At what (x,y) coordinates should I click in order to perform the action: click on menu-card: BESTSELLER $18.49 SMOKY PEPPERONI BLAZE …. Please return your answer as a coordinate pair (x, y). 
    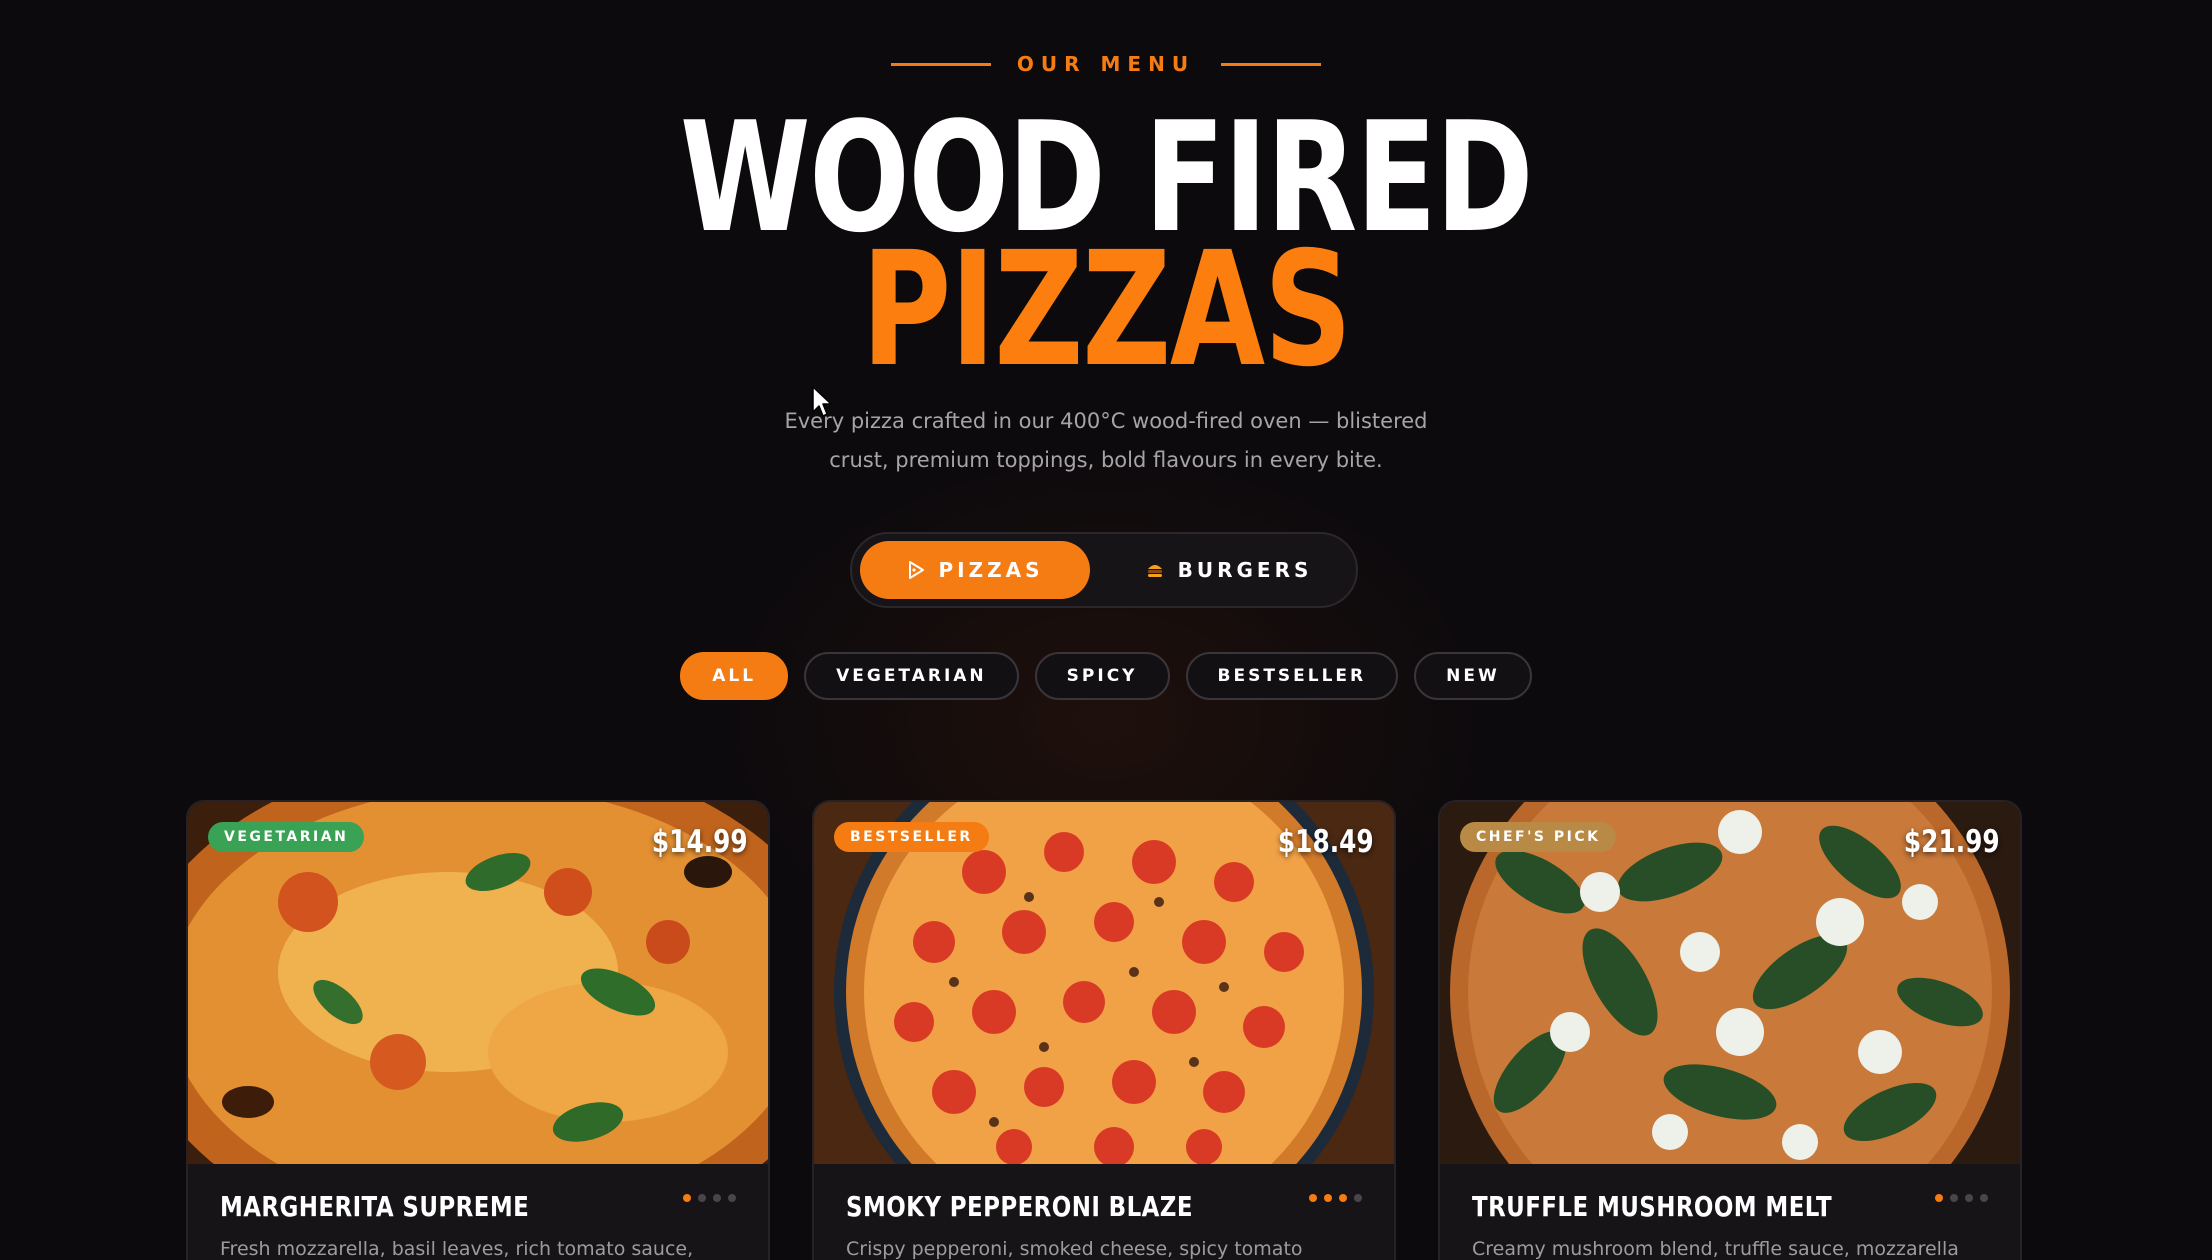
    Looking at the image, I should click on (1104, 1030).